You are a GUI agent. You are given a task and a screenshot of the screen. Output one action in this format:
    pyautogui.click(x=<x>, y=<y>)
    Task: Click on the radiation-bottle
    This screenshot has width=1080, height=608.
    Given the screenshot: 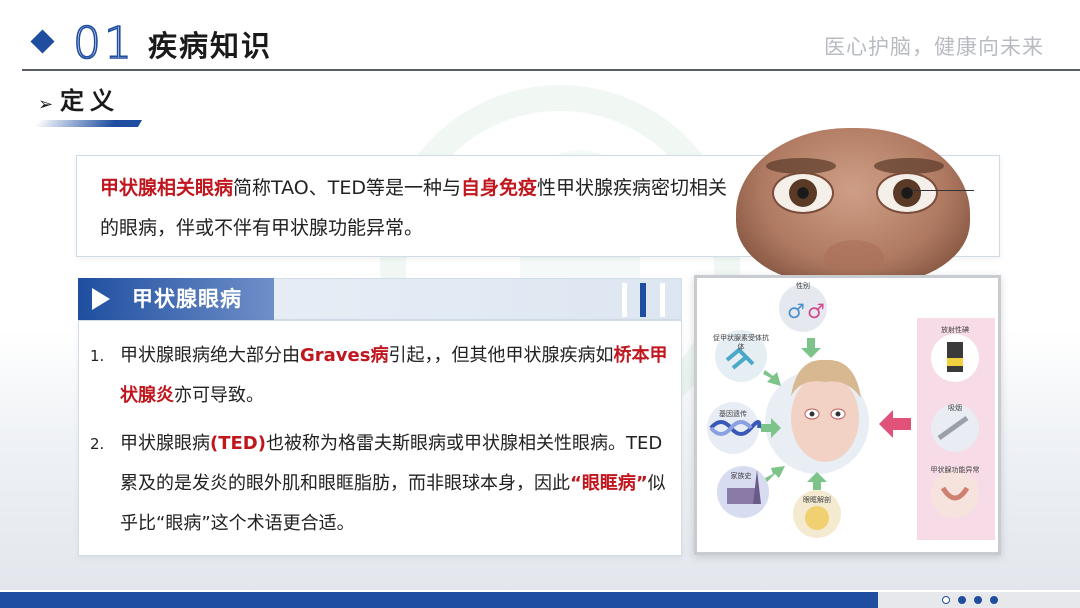 What is the action you would take?
    pyautogui.click(x=955, y=357)
    